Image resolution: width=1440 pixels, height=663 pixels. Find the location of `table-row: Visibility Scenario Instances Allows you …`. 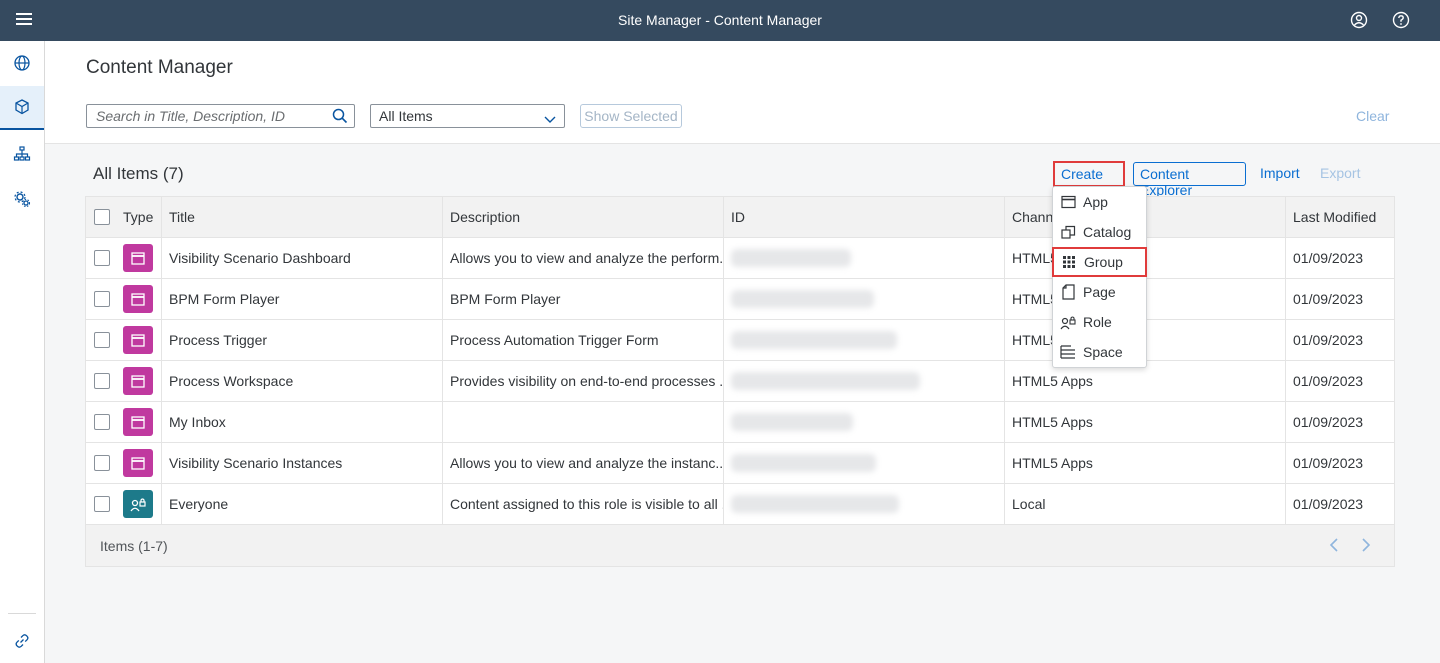

table-row: Visibility Scenario Instances Allows you … is located at coordinates (740, 463).